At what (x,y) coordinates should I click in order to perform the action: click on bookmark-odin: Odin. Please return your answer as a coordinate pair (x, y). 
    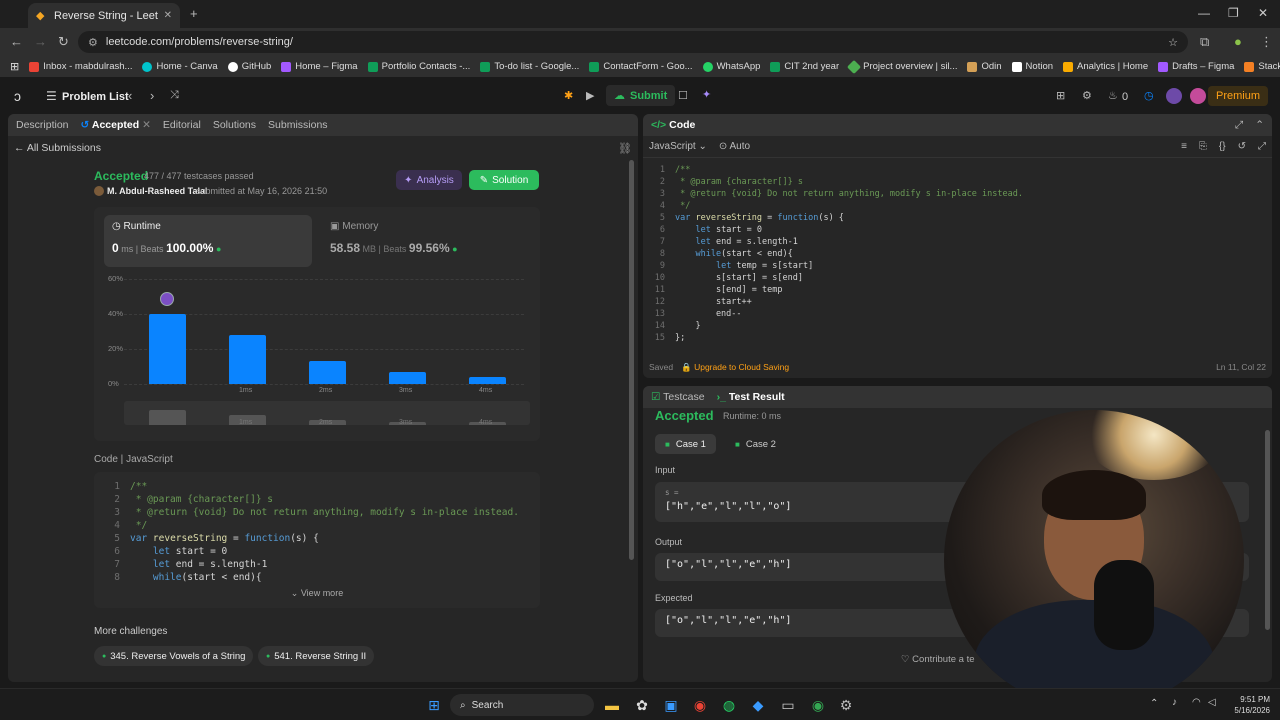
    Looking at the image, I should click on (984, 66).